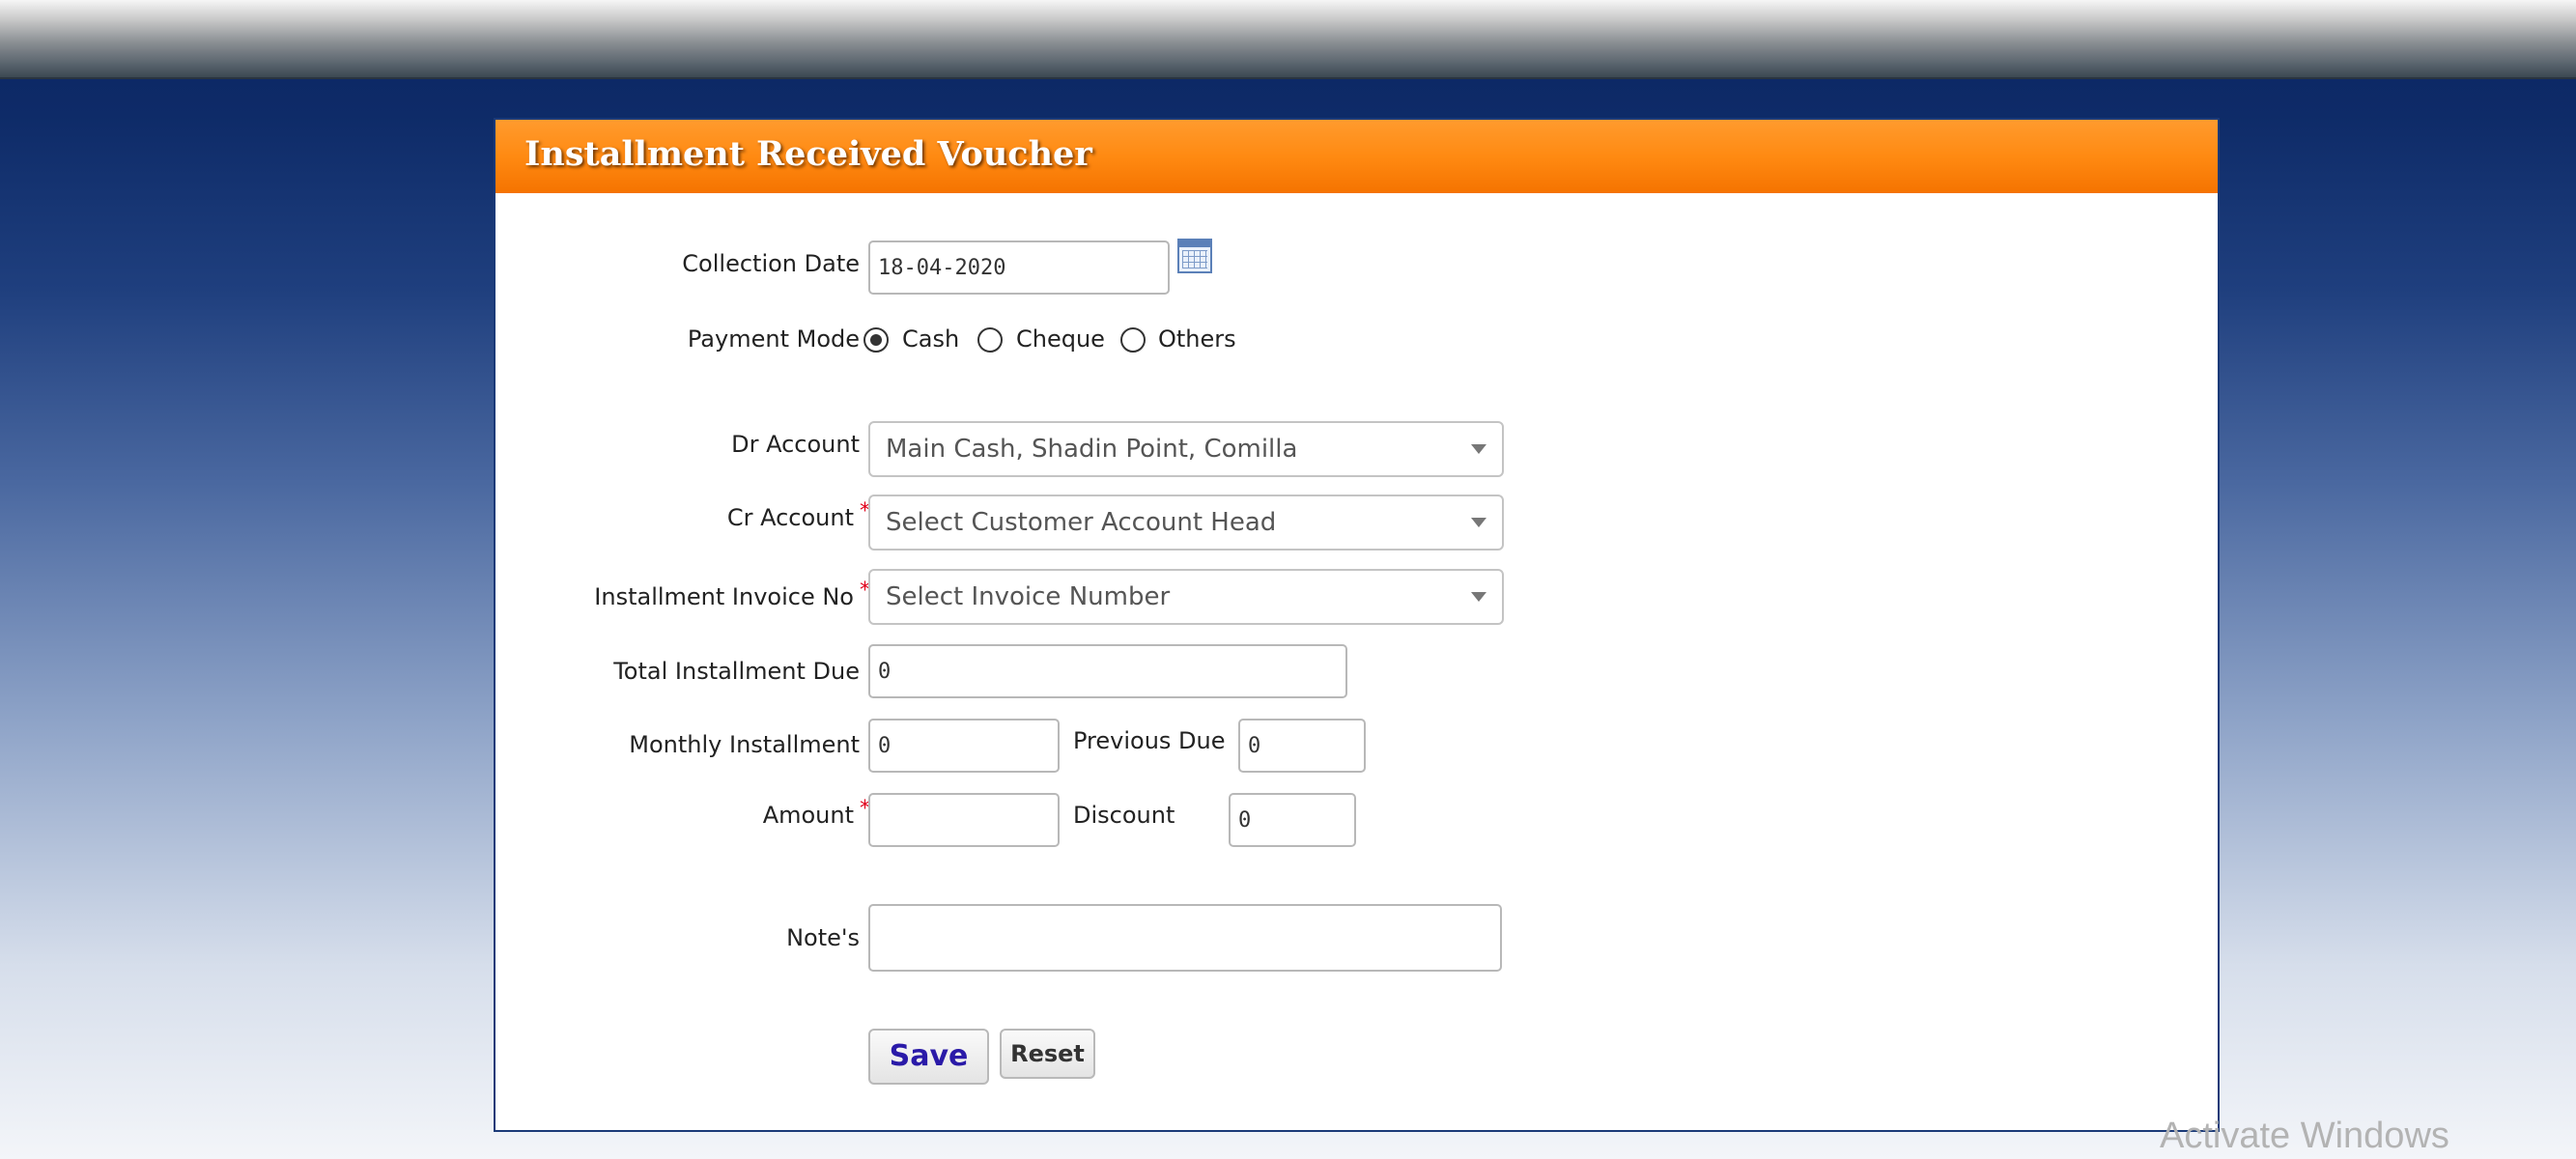 This screenshot has height=1159, width=2576. What do you see at coordinates (1047, 1054) in the screenshot?
I see `reset-button: Reset` at bounding box center [1047, 1054].